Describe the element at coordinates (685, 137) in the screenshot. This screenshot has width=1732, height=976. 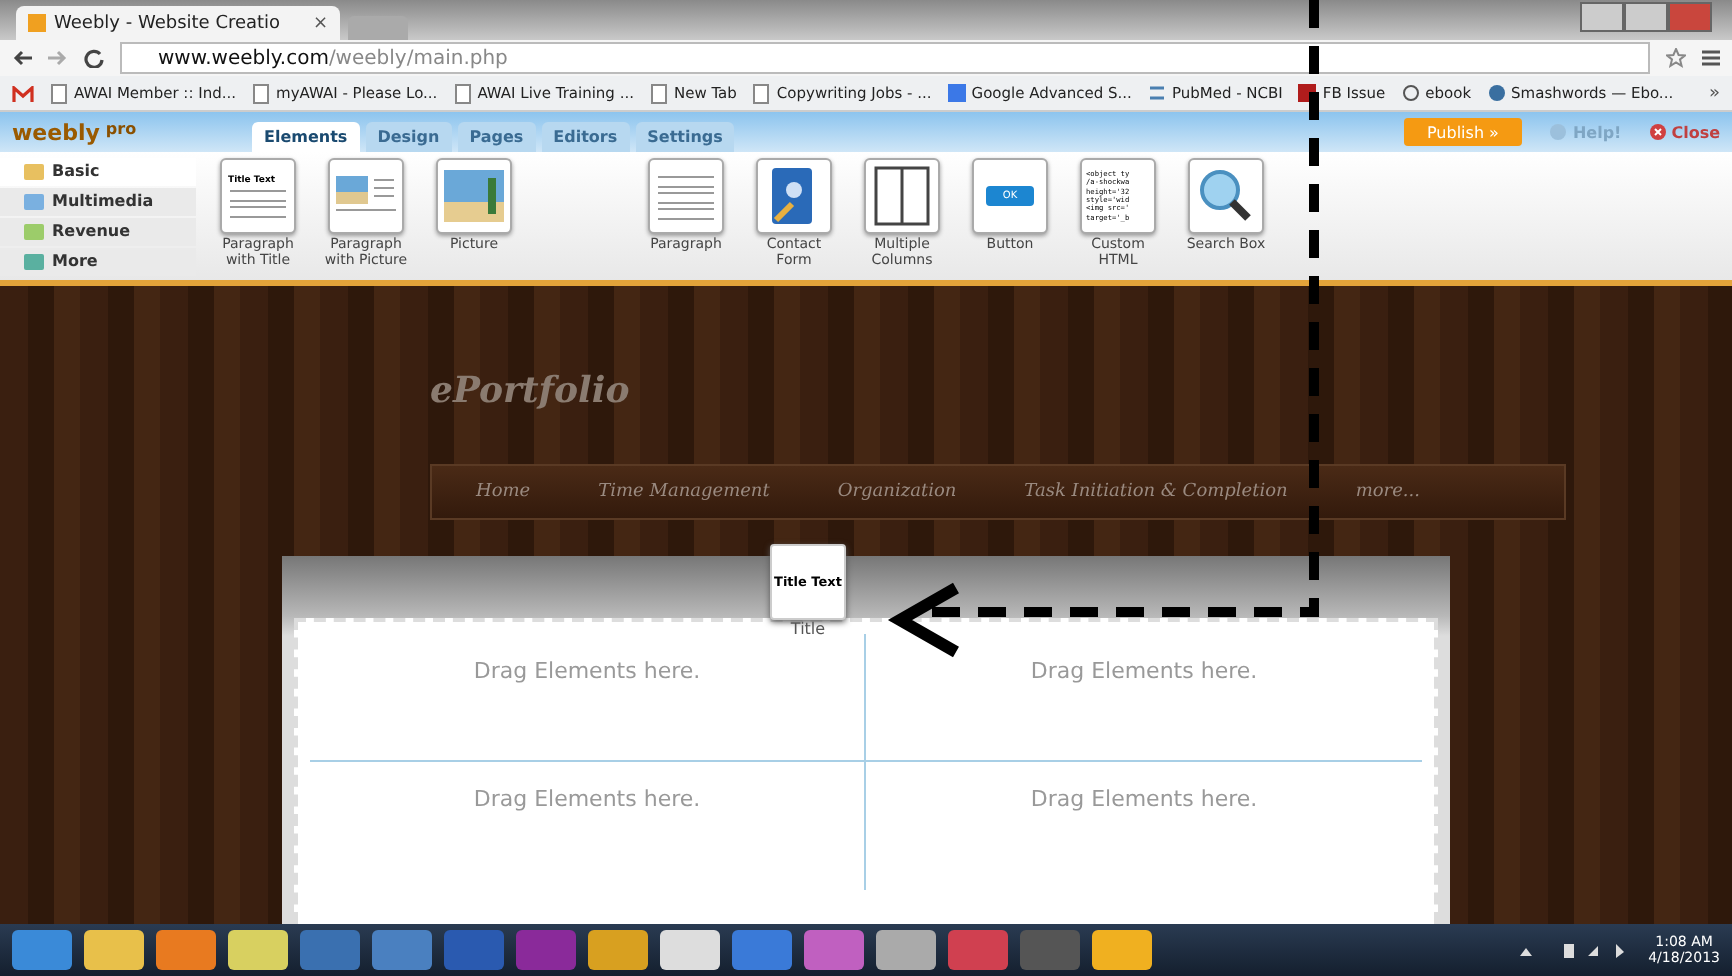
I see `editor-tab: Settings` at that location.